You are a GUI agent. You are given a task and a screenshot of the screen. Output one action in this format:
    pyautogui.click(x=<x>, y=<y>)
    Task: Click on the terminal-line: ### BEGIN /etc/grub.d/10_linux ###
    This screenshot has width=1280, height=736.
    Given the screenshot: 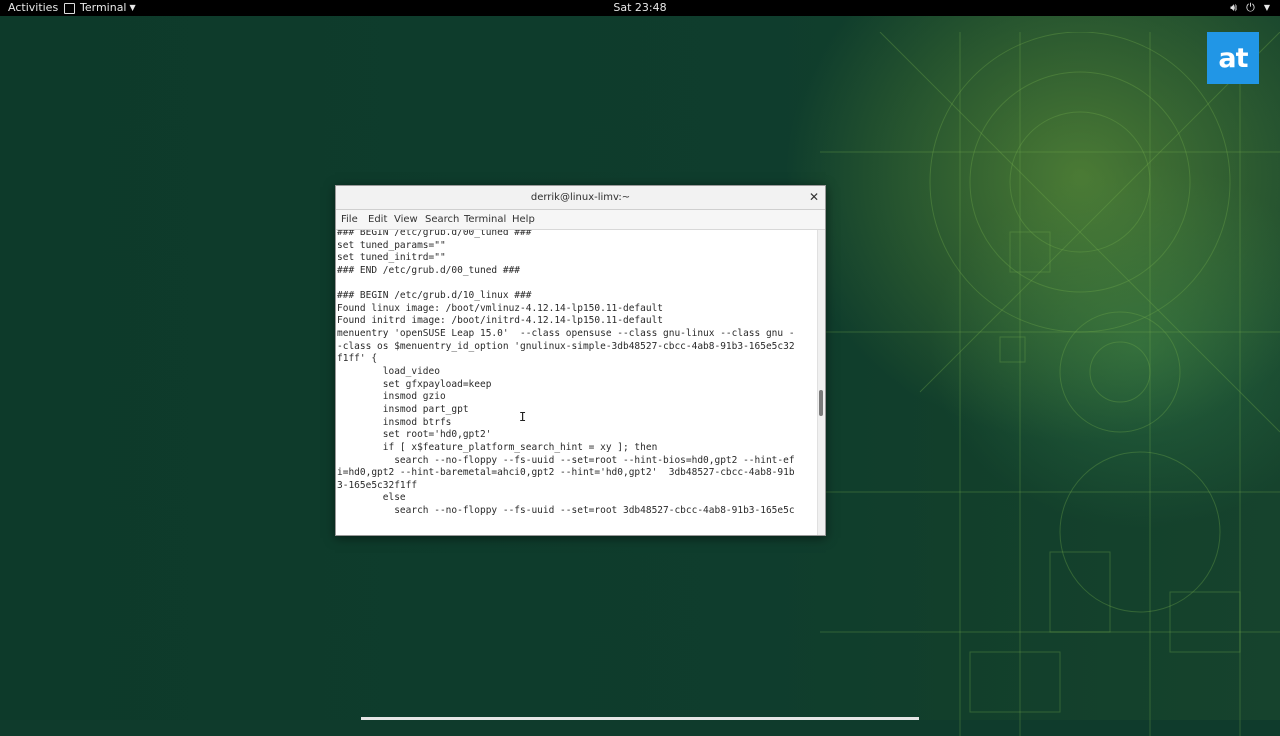 What is the action you would take?
    pyautogui.click(x=434, y=296)
    